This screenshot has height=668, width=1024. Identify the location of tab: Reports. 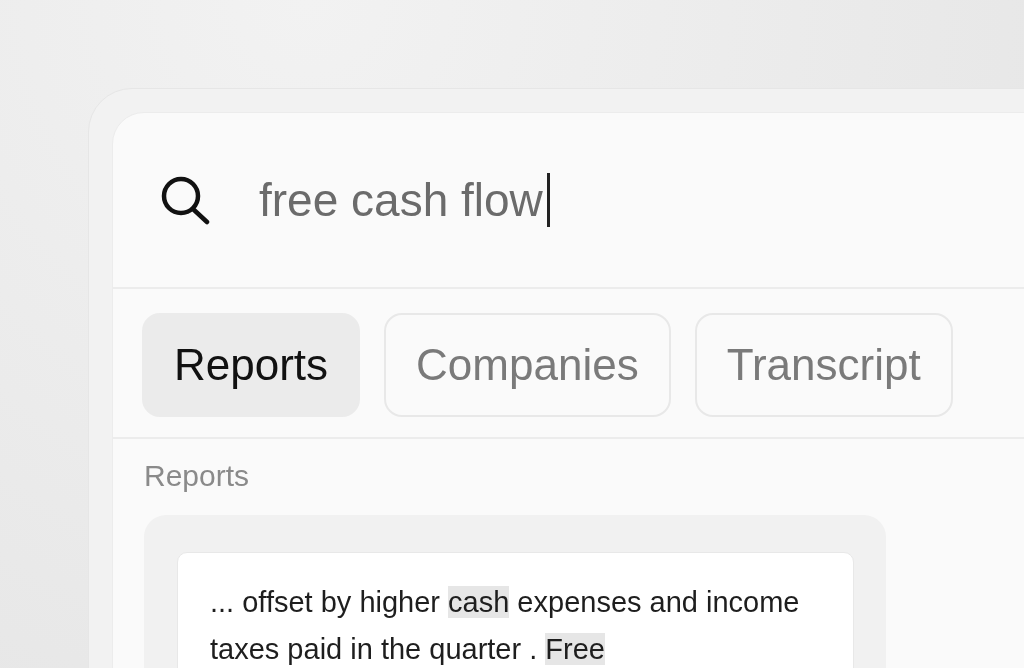
(251, 365).